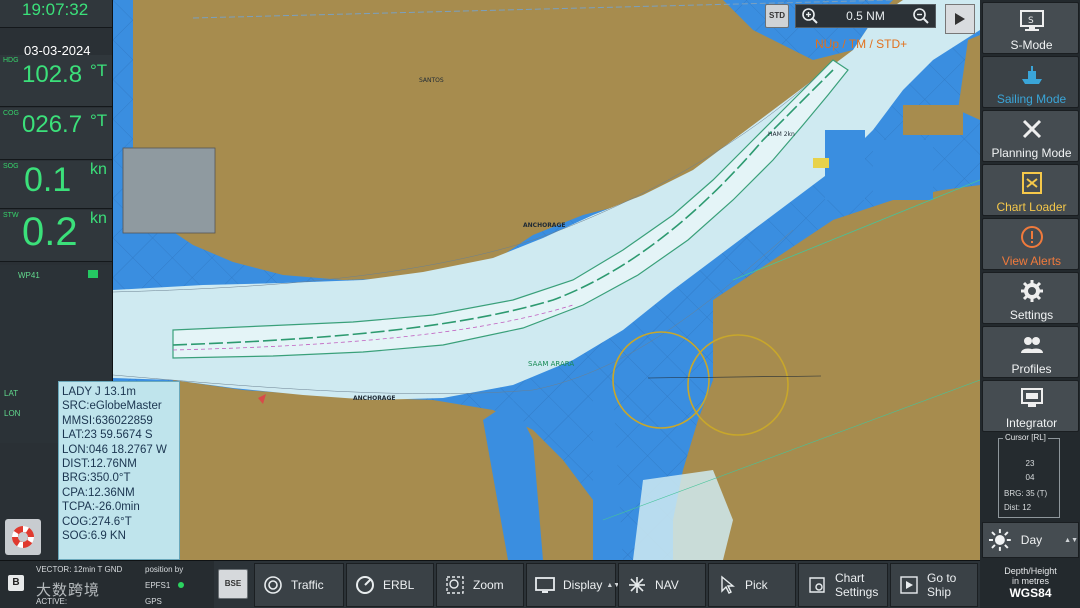 This screenshot has width=1080, height=608. I want to click on monitor-icon: S, so click(1031, 20).